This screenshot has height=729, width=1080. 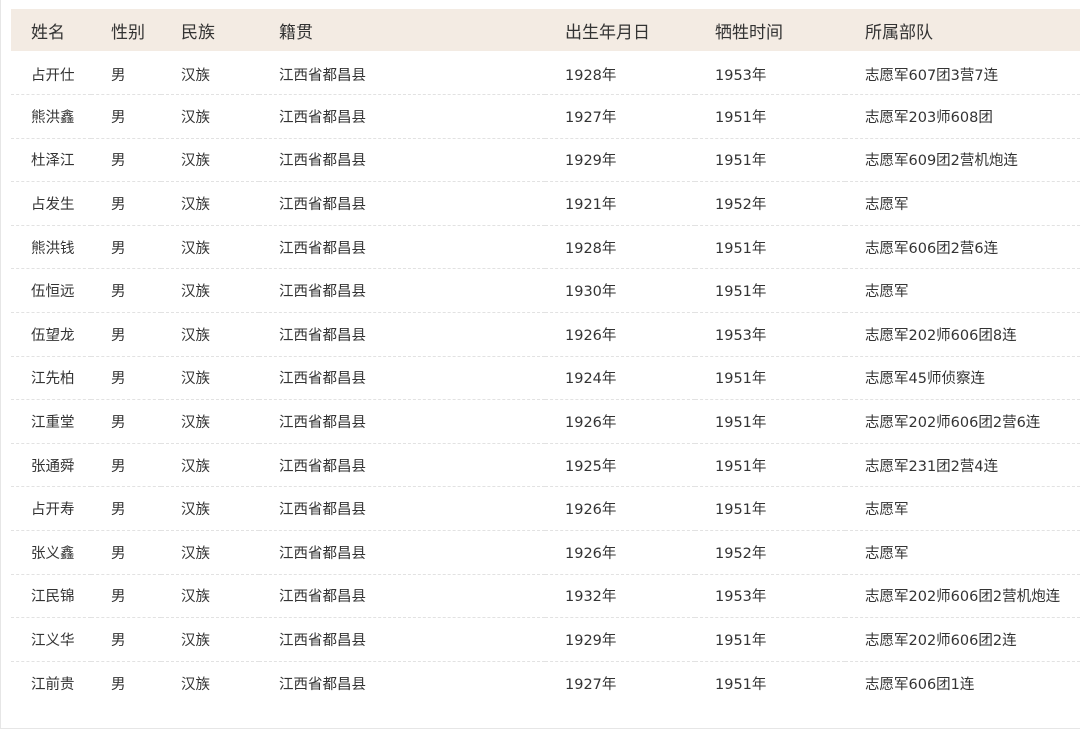 What do you see at coordinates (545, 30) in the screenshot?
I see `table-header-row: 姓名 性别 民族 籍贯 出生年月日 牺牲时间 所属部队` at bounding box center [545, 30].